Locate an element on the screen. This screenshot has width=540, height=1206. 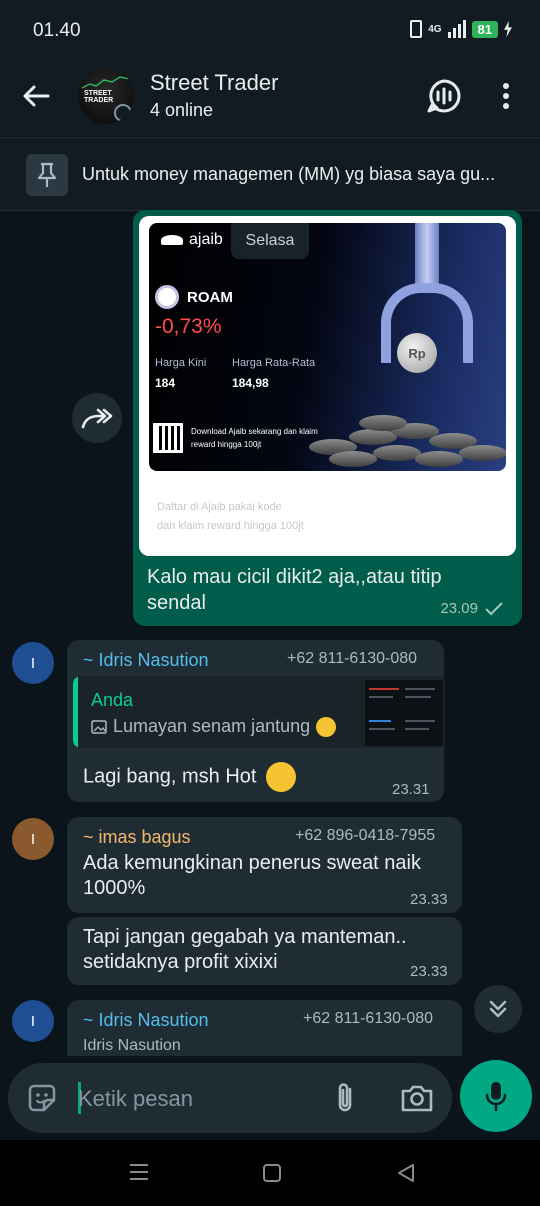
quote-text: Lumayan senam jantung is located at coordinates (214, 726).